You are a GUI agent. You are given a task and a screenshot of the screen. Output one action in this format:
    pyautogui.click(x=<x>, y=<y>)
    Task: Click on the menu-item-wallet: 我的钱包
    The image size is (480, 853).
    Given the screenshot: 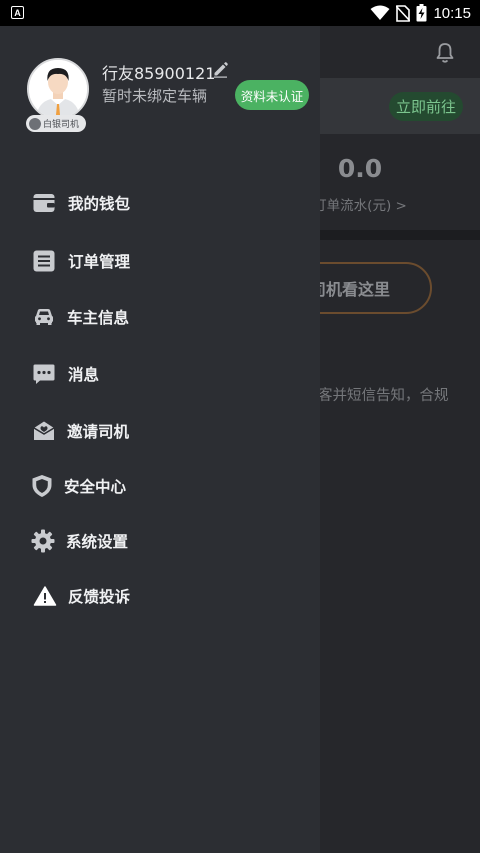 What is the action you would take?
    pyautogui.click(x=160, y=203)
    